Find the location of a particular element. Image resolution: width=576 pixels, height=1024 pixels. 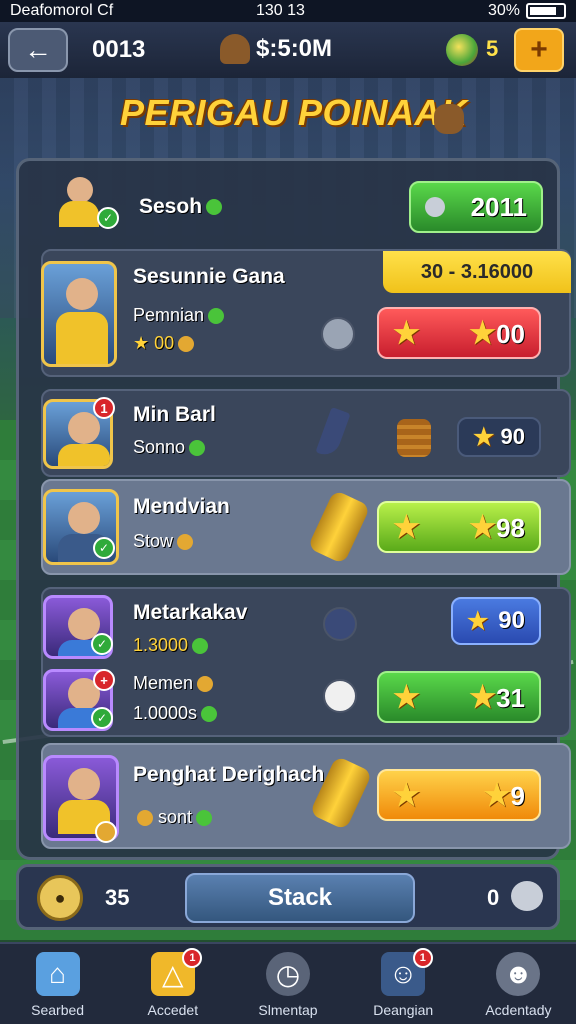

back-arrow-icon: ← is located at coordinates (38, 49).